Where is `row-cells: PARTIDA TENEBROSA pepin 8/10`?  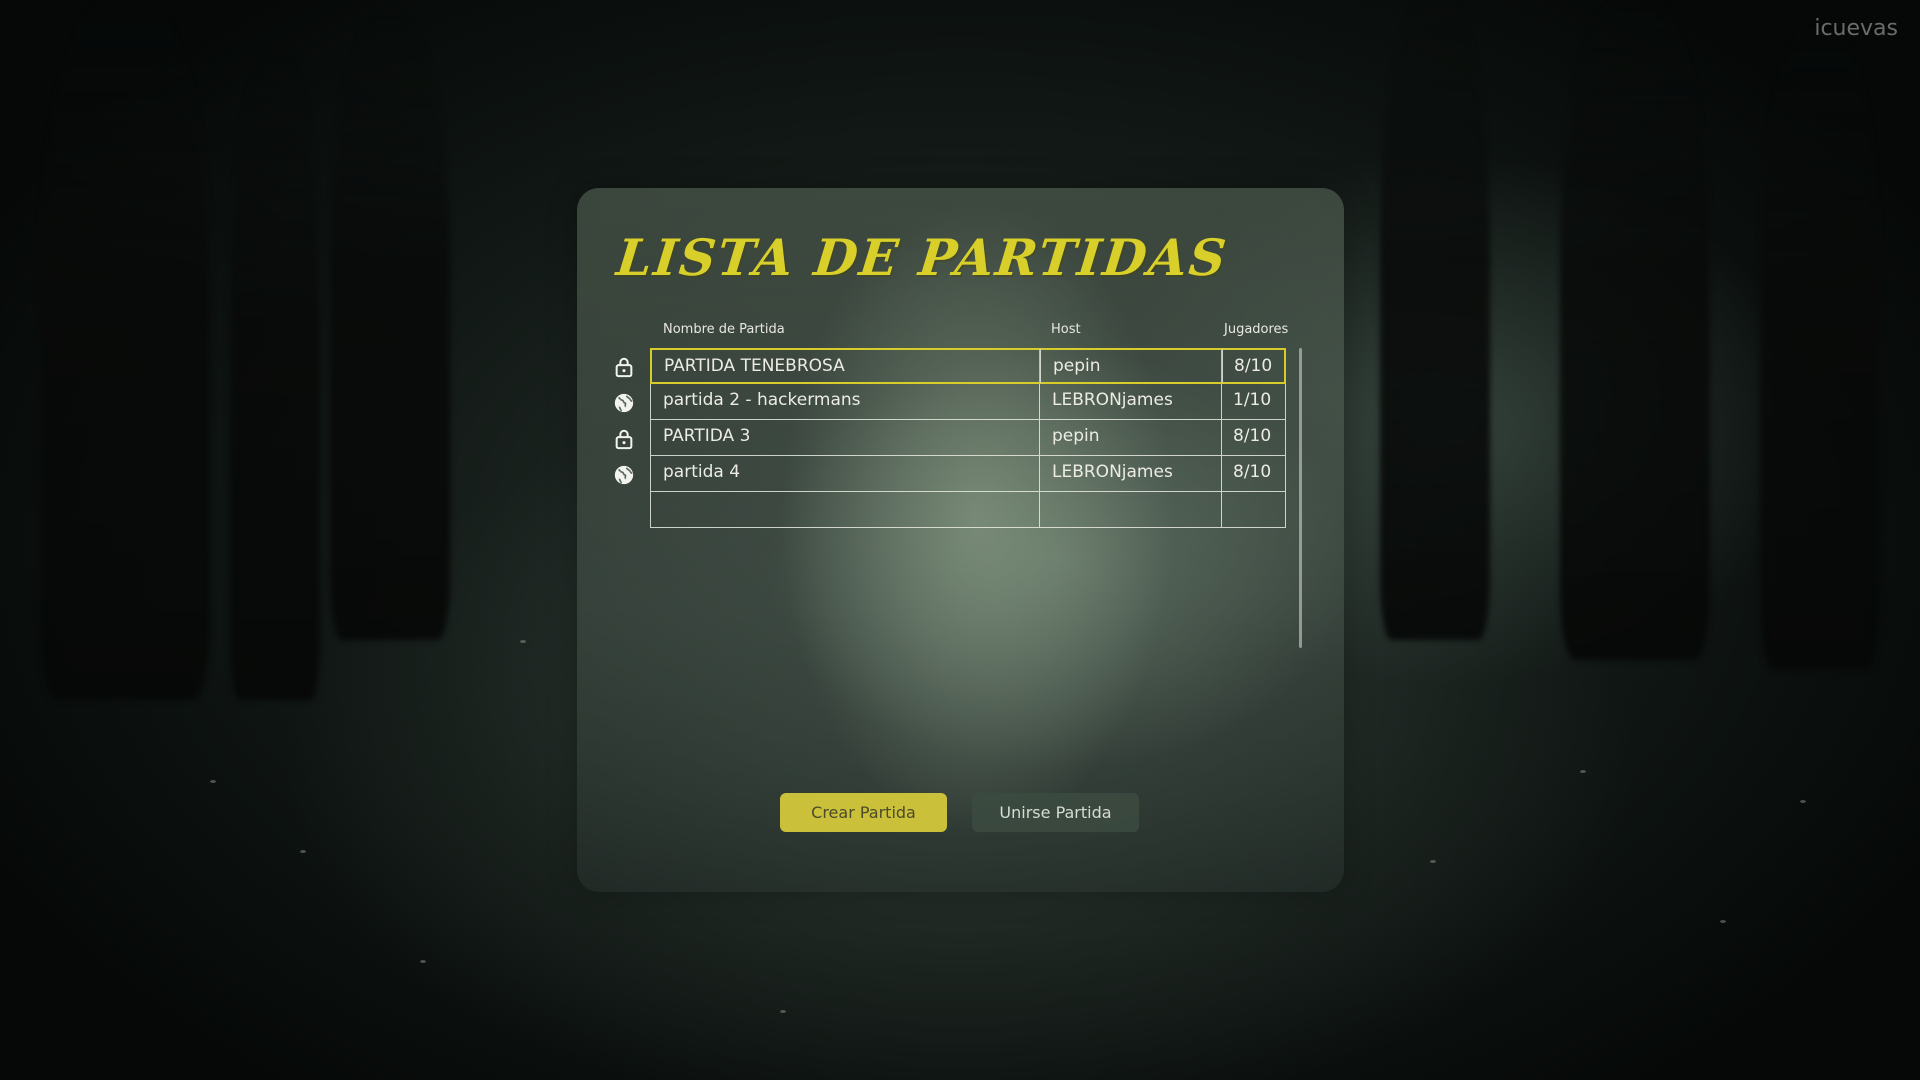
row-cells: PARTIDA TENEBROSA pepin 8/10 is located at coordinates (968, 366).